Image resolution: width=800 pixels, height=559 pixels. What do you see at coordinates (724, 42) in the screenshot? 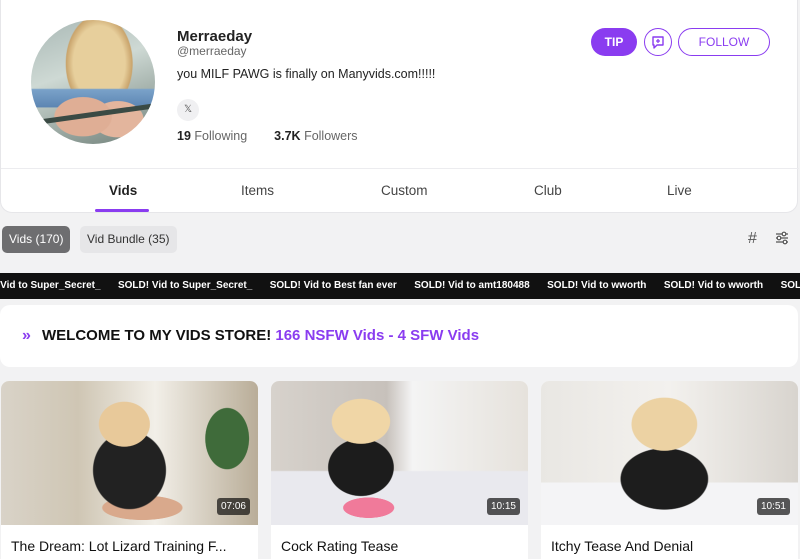
I see `follow-button: FOLLOW` at bounding box center [724, 42].